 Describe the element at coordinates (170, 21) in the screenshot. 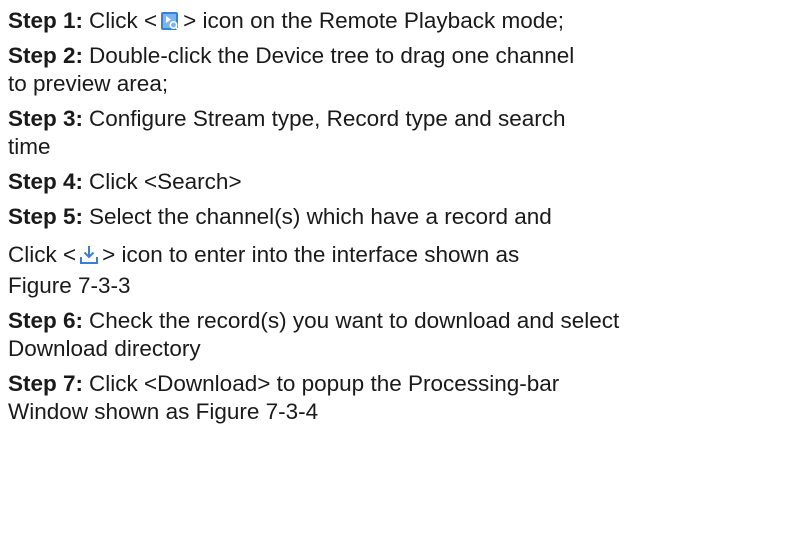

I see `playback-file-icon` at that location.